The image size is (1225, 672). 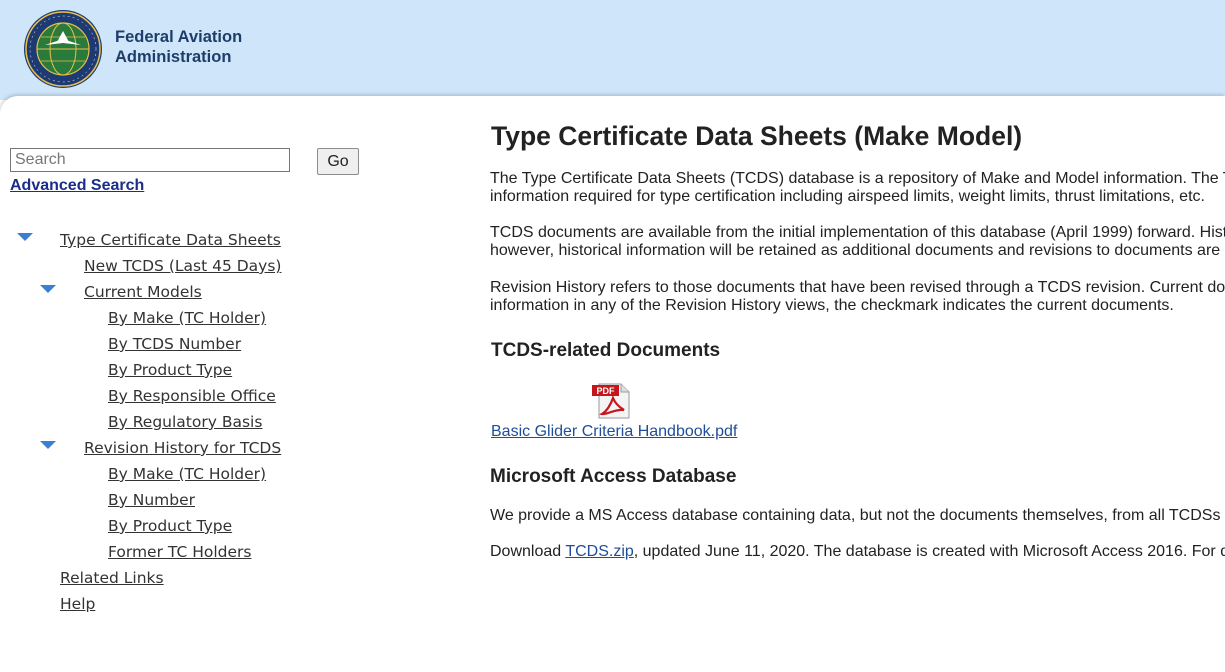 I want to click on pdf-badge-text: PDF, so click(x=606, y=391).